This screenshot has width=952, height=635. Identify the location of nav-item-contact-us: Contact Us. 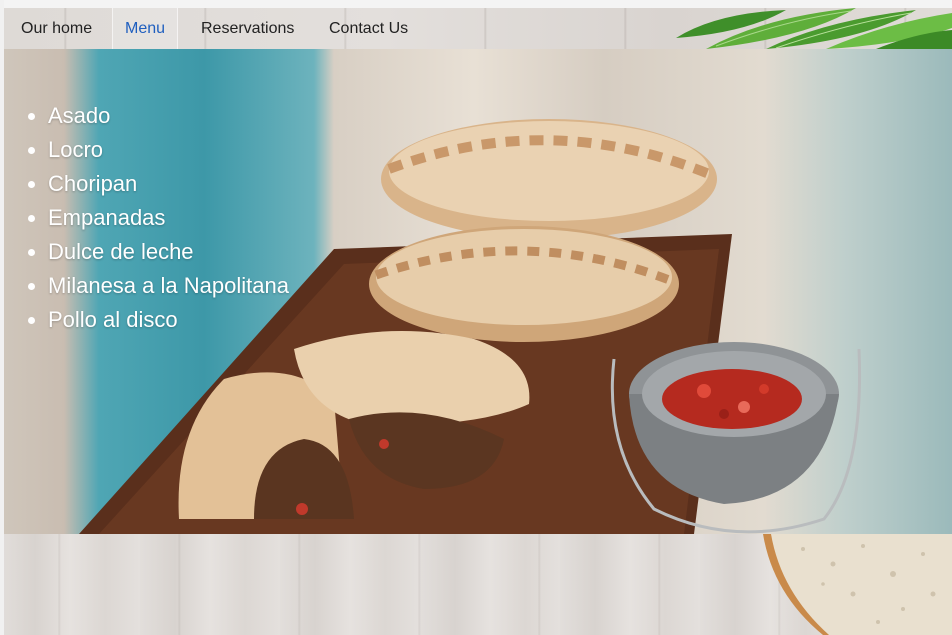
(368, 28).